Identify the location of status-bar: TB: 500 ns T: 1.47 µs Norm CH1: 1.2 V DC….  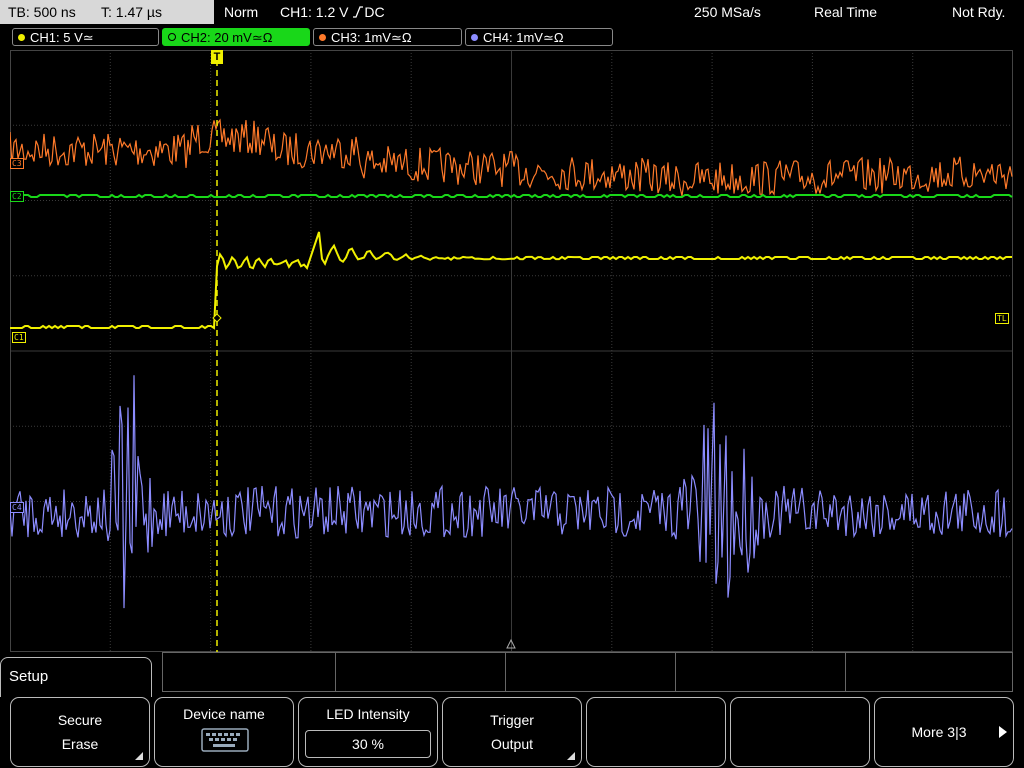
(512, 12).